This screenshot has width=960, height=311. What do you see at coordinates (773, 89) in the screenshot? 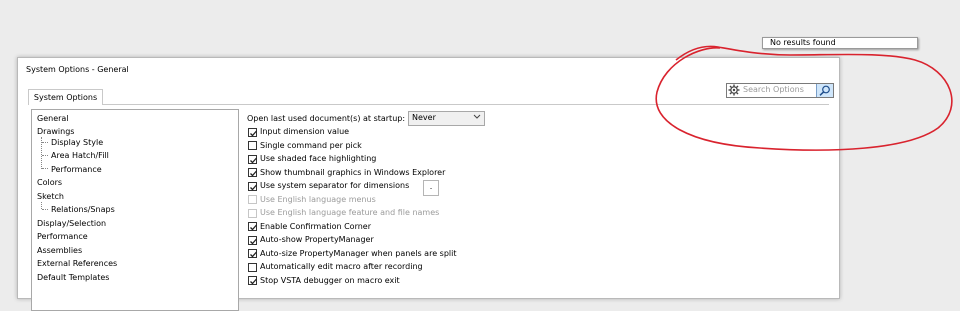
I see `search-placeholder: Search Options` at bounding box center [773, 89].